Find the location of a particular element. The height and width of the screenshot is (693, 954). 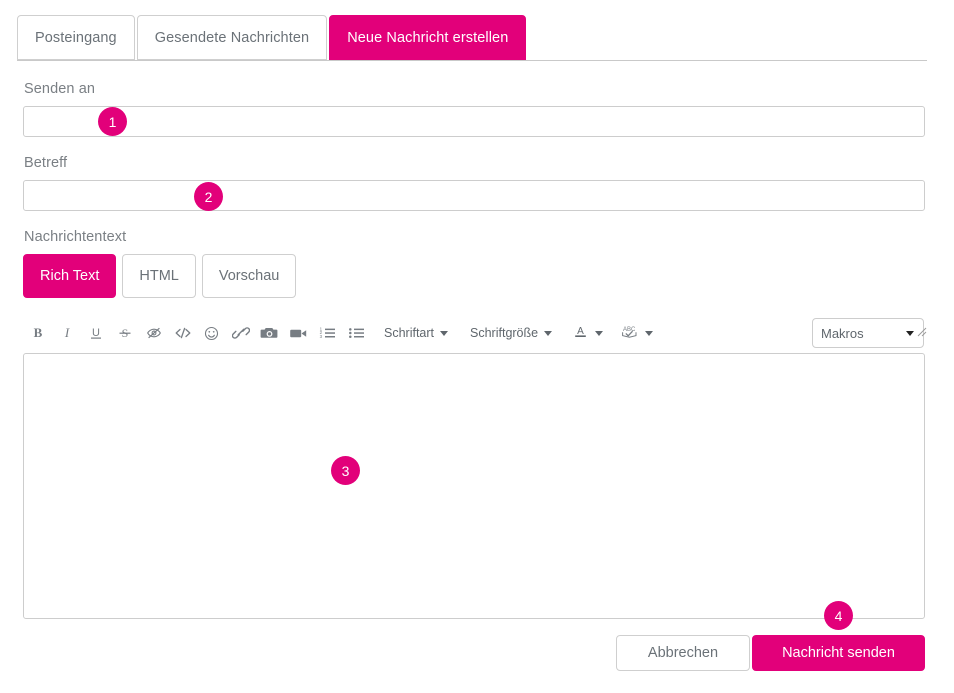

hidden-text-button is located at coordinates (153, 333).